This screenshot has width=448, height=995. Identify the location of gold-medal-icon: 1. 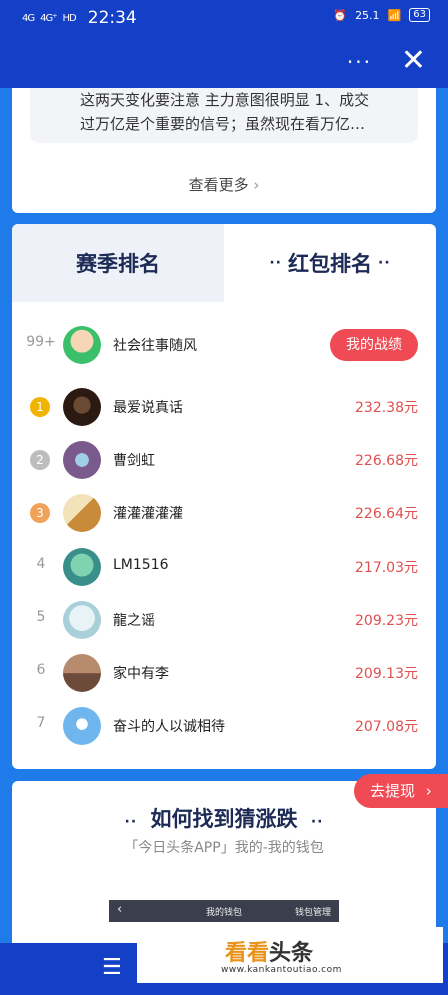
(40, 407).